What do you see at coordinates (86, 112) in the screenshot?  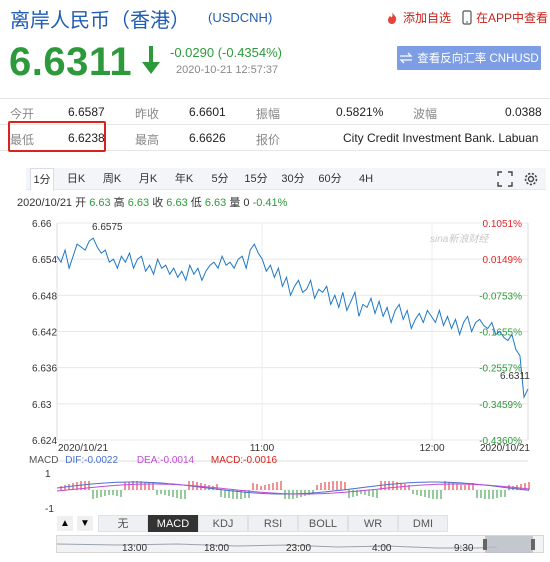 I see `open-value: 6.6587` at bounding box center [86, 112].